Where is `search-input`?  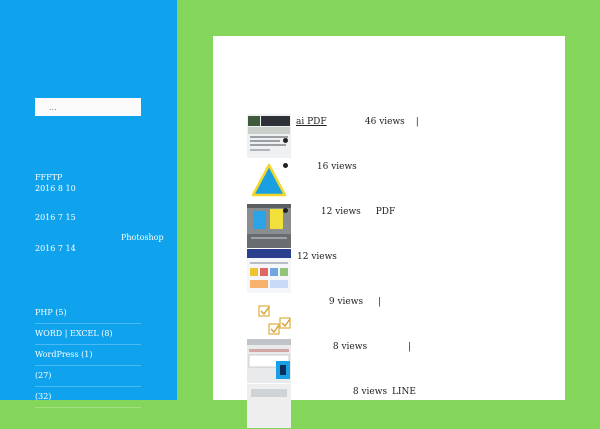 search-input is located at coordinates (88, 107).